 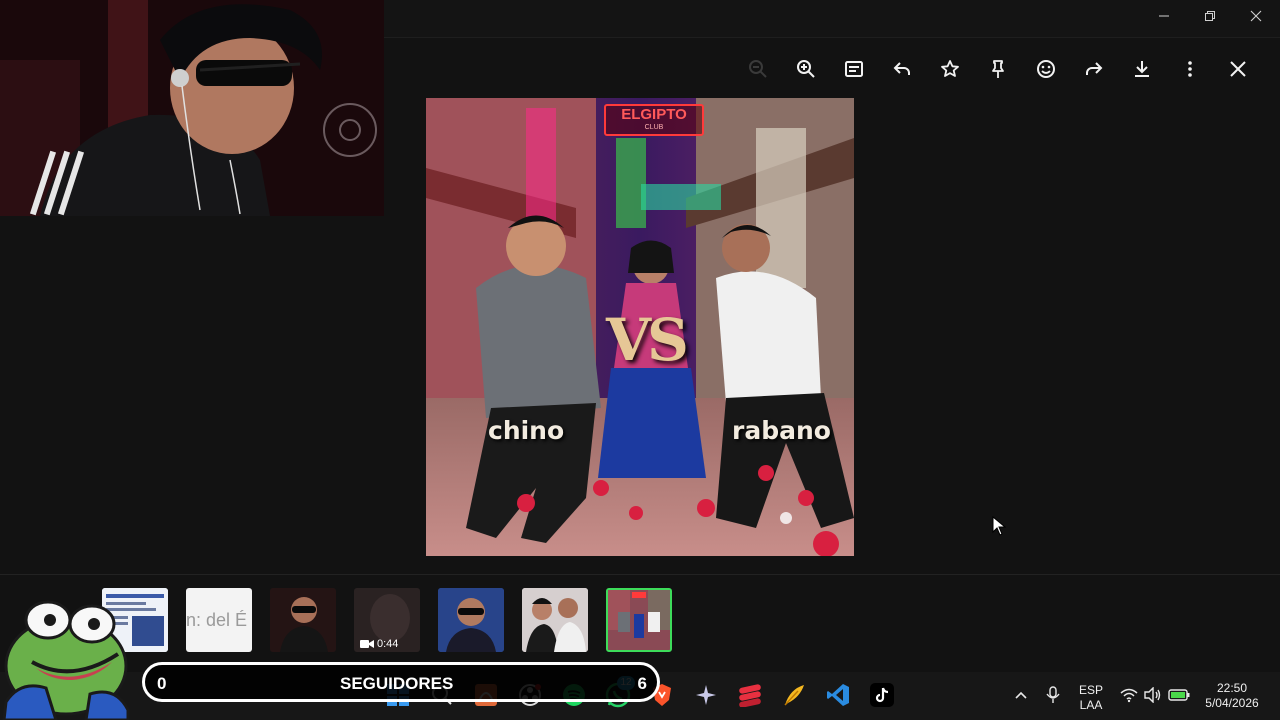 I want to click on right-name-label: rabano, so click(x=781, y=430).